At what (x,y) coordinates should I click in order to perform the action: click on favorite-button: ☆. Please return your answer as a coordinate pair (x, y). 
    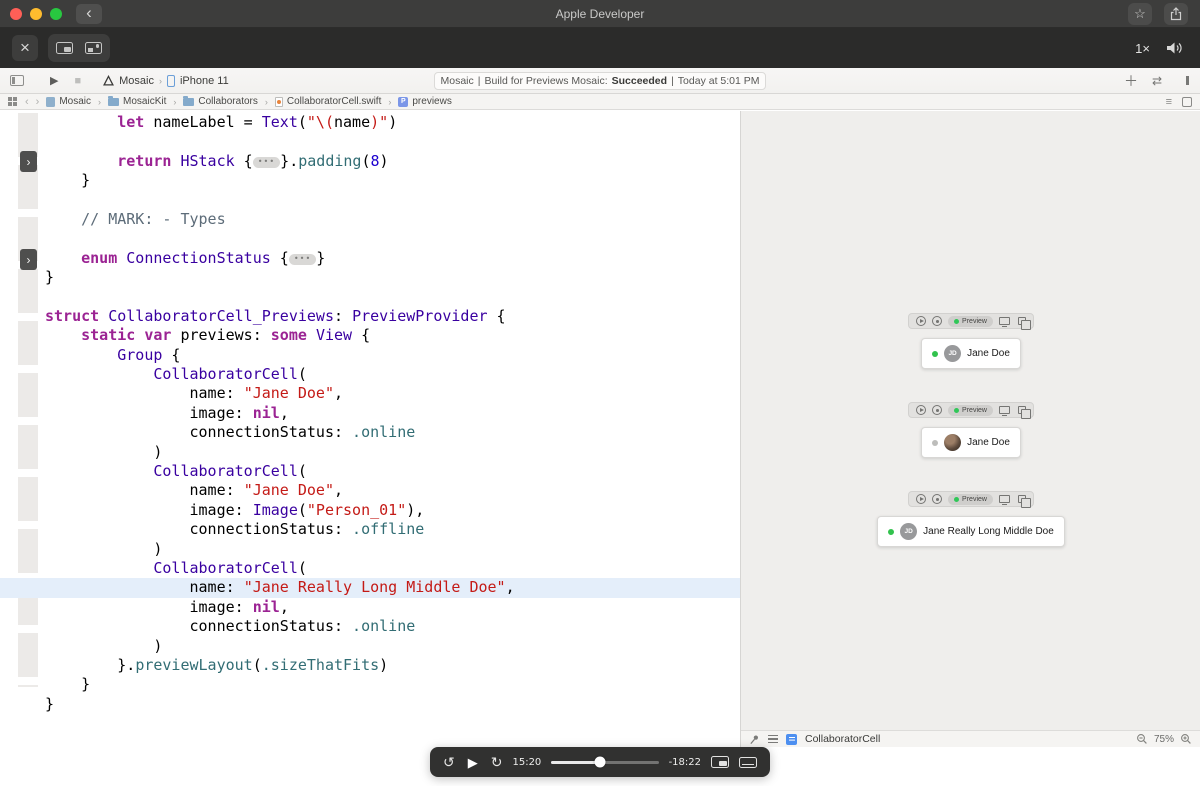
    Looking at the image, I should click on (1140, 13).